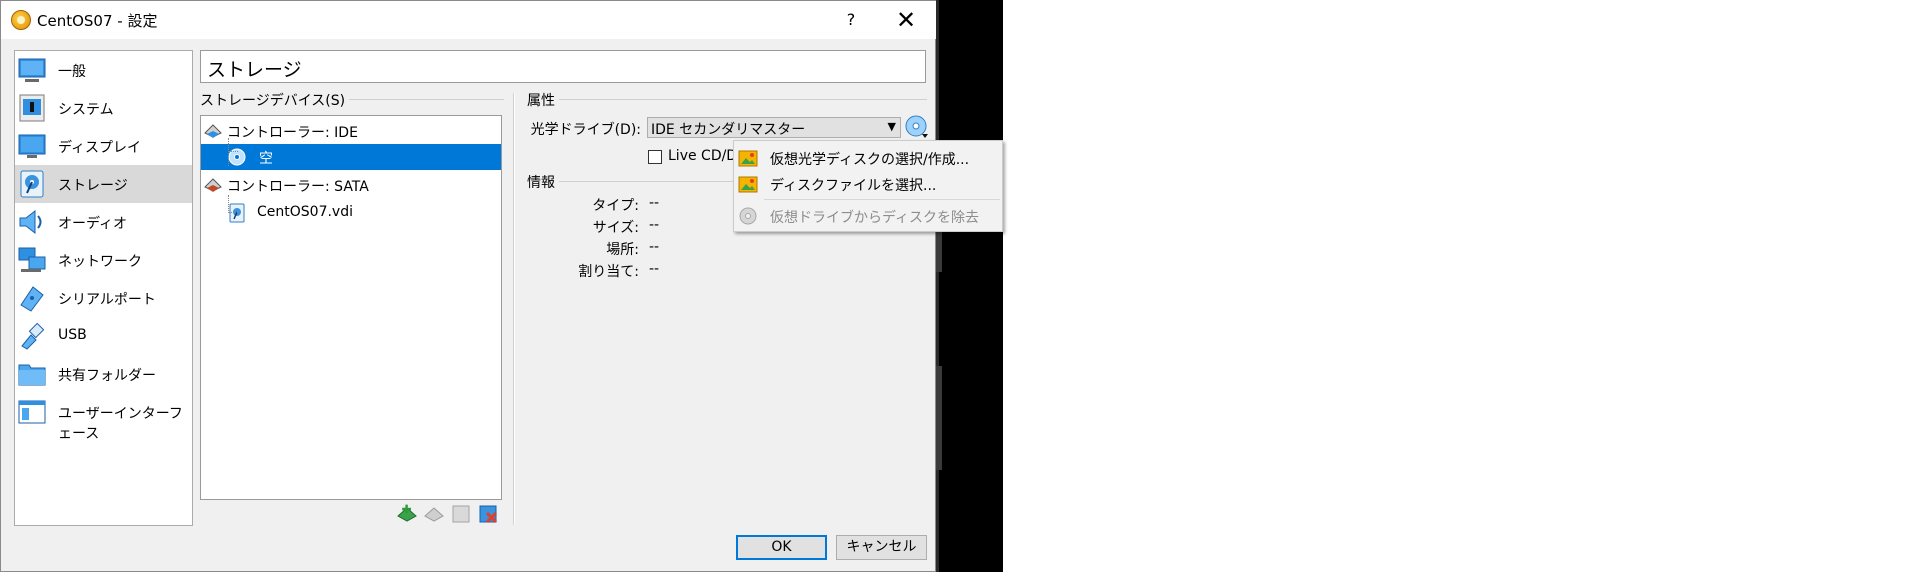  What do you see at coordinates (608, 272) in the screenshot?
I see `info-allocation-label: 割り当て:` at bounding box center [608, 272].